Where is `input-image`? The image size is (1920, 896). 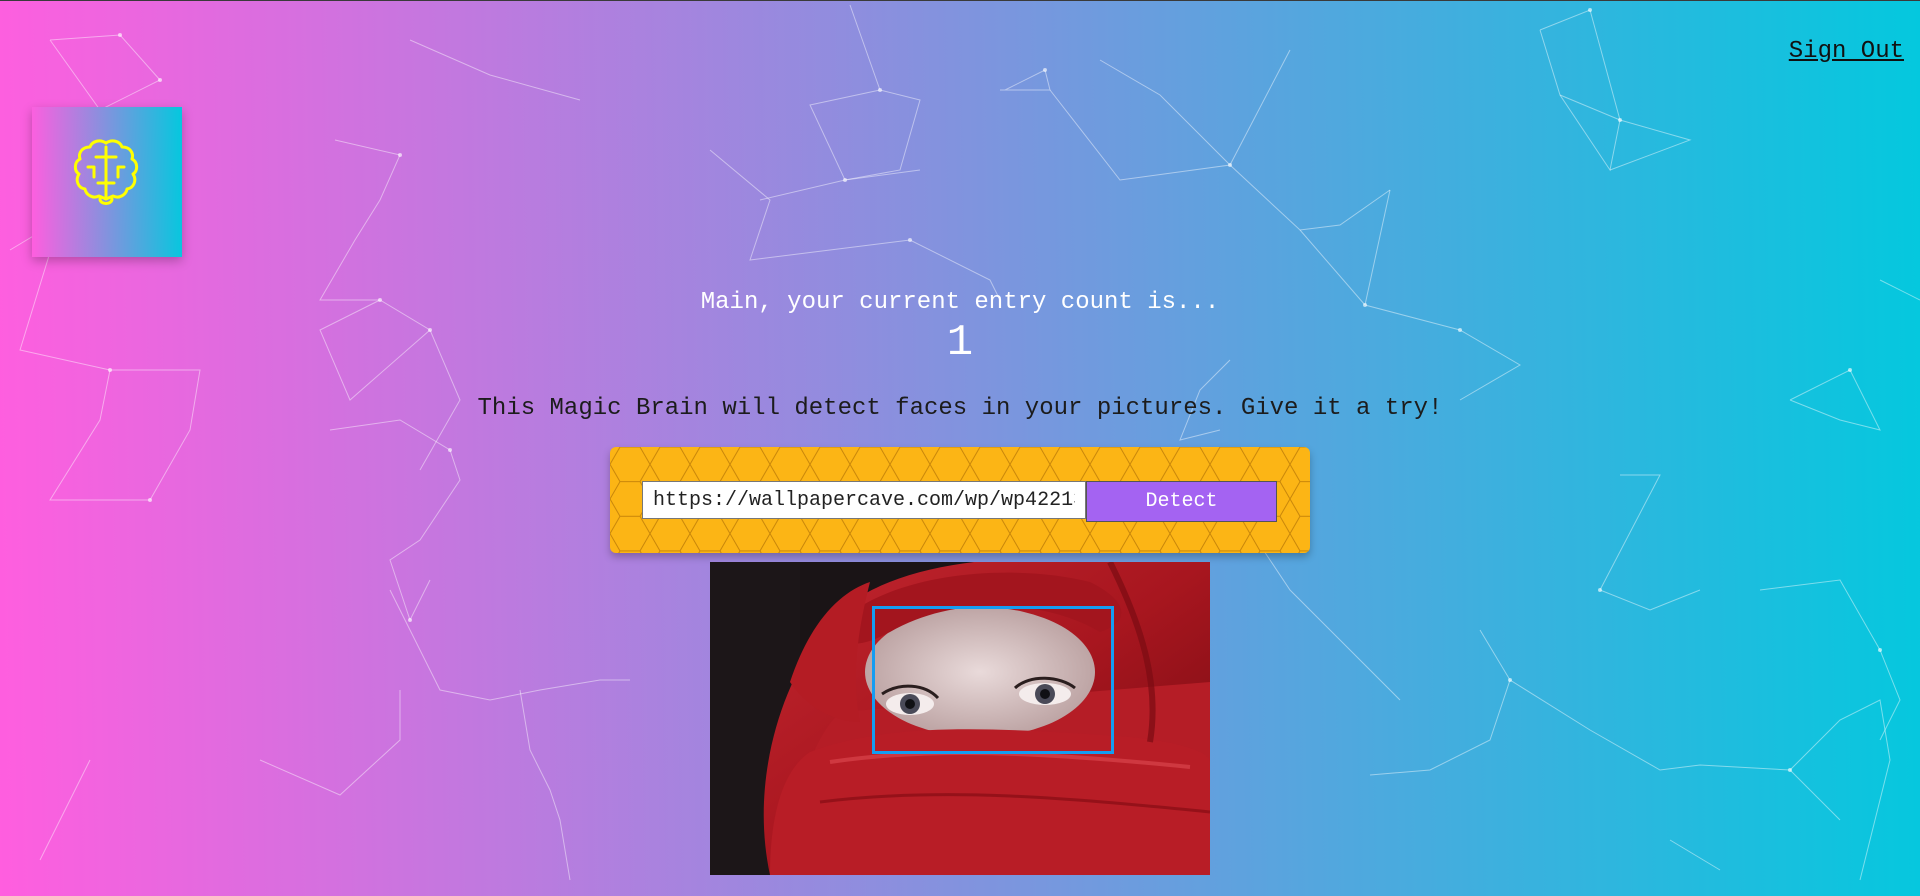 input-image is located at coordinates (960, 718).